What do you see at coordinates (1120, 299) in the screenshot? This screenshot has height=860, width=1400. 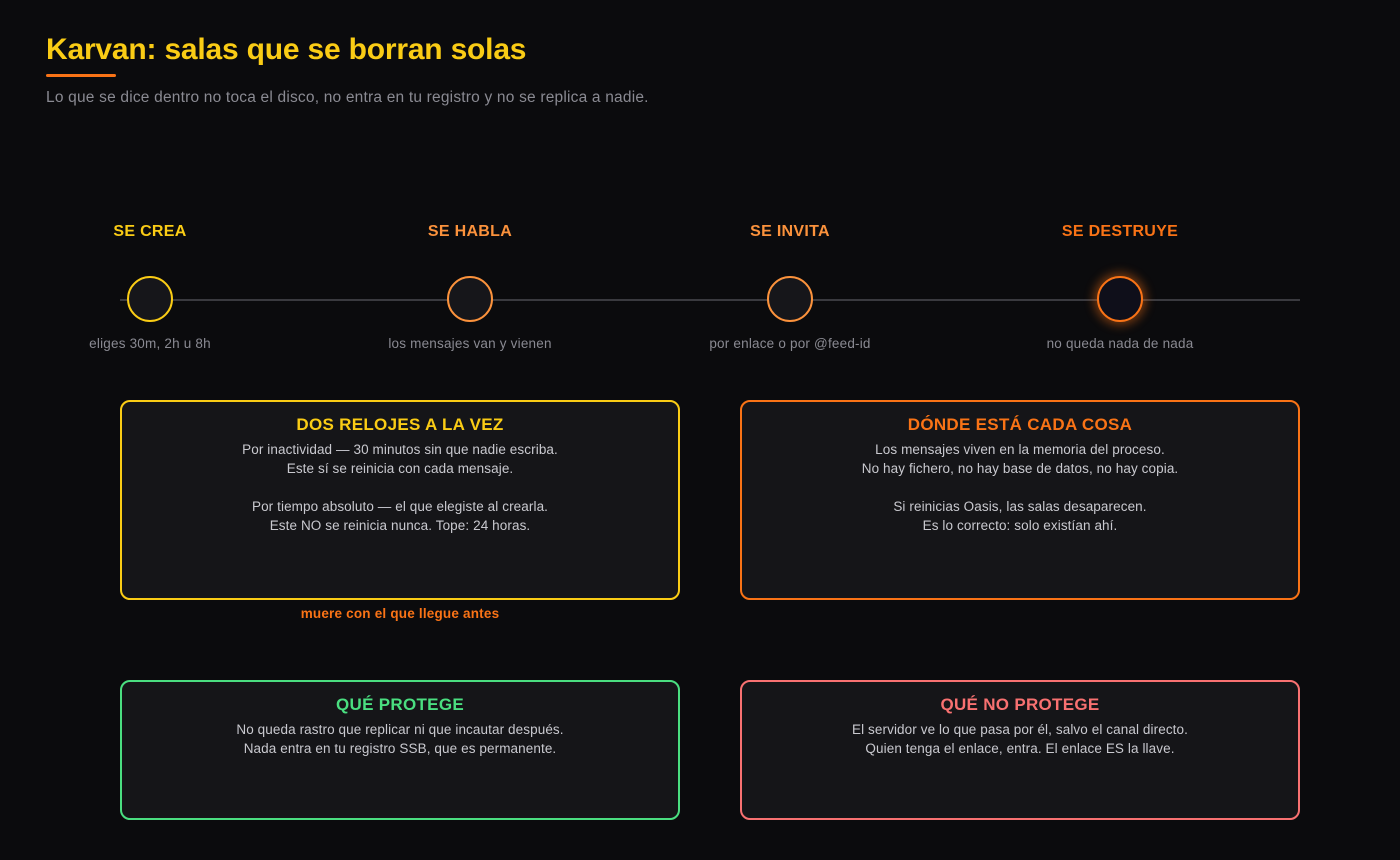 I see `step-destroy-node` at bounding box center [1120, 299].